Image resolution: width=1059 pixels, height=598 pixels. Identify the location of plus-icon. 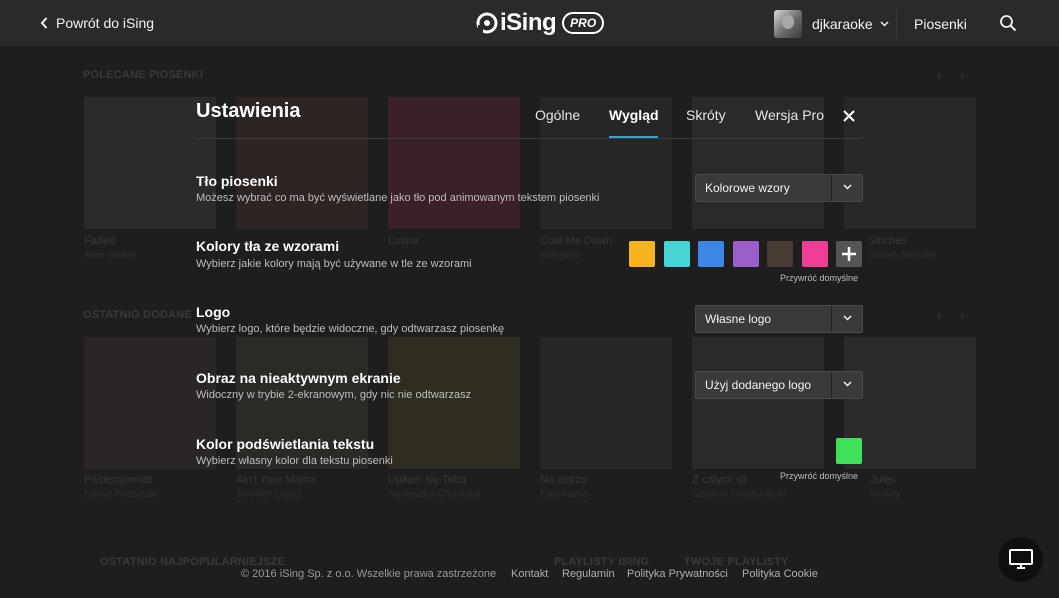
(849, 254).